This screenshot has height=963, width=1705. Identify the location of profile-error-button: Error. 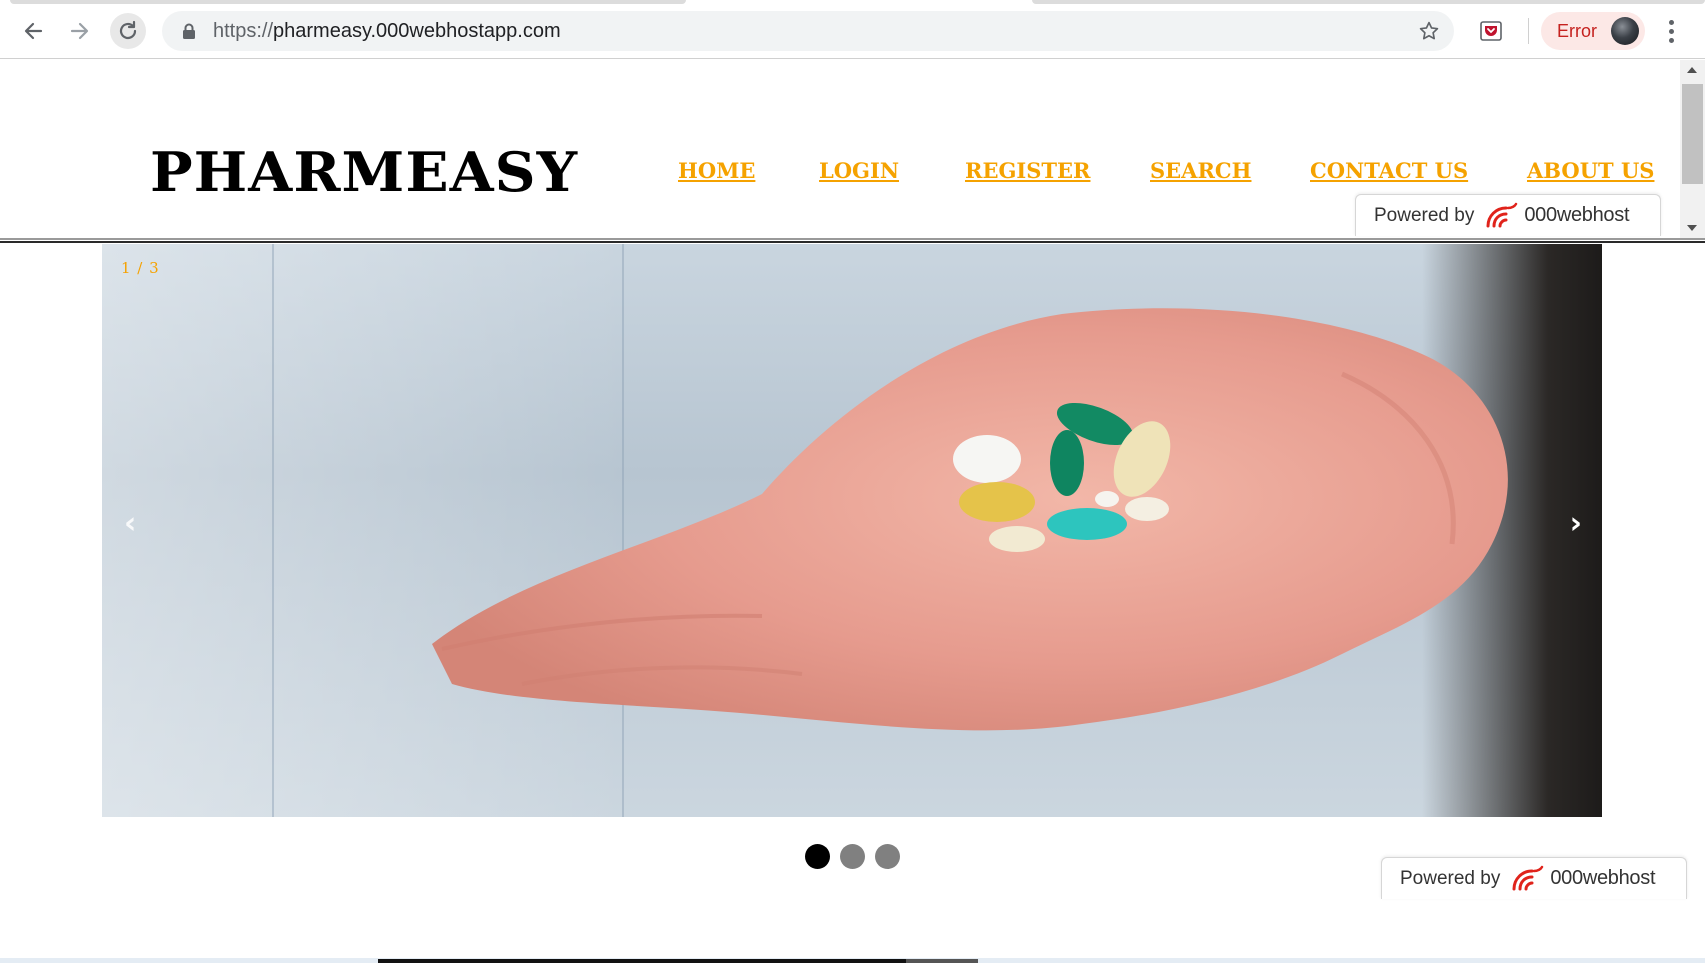
(1593, 31).